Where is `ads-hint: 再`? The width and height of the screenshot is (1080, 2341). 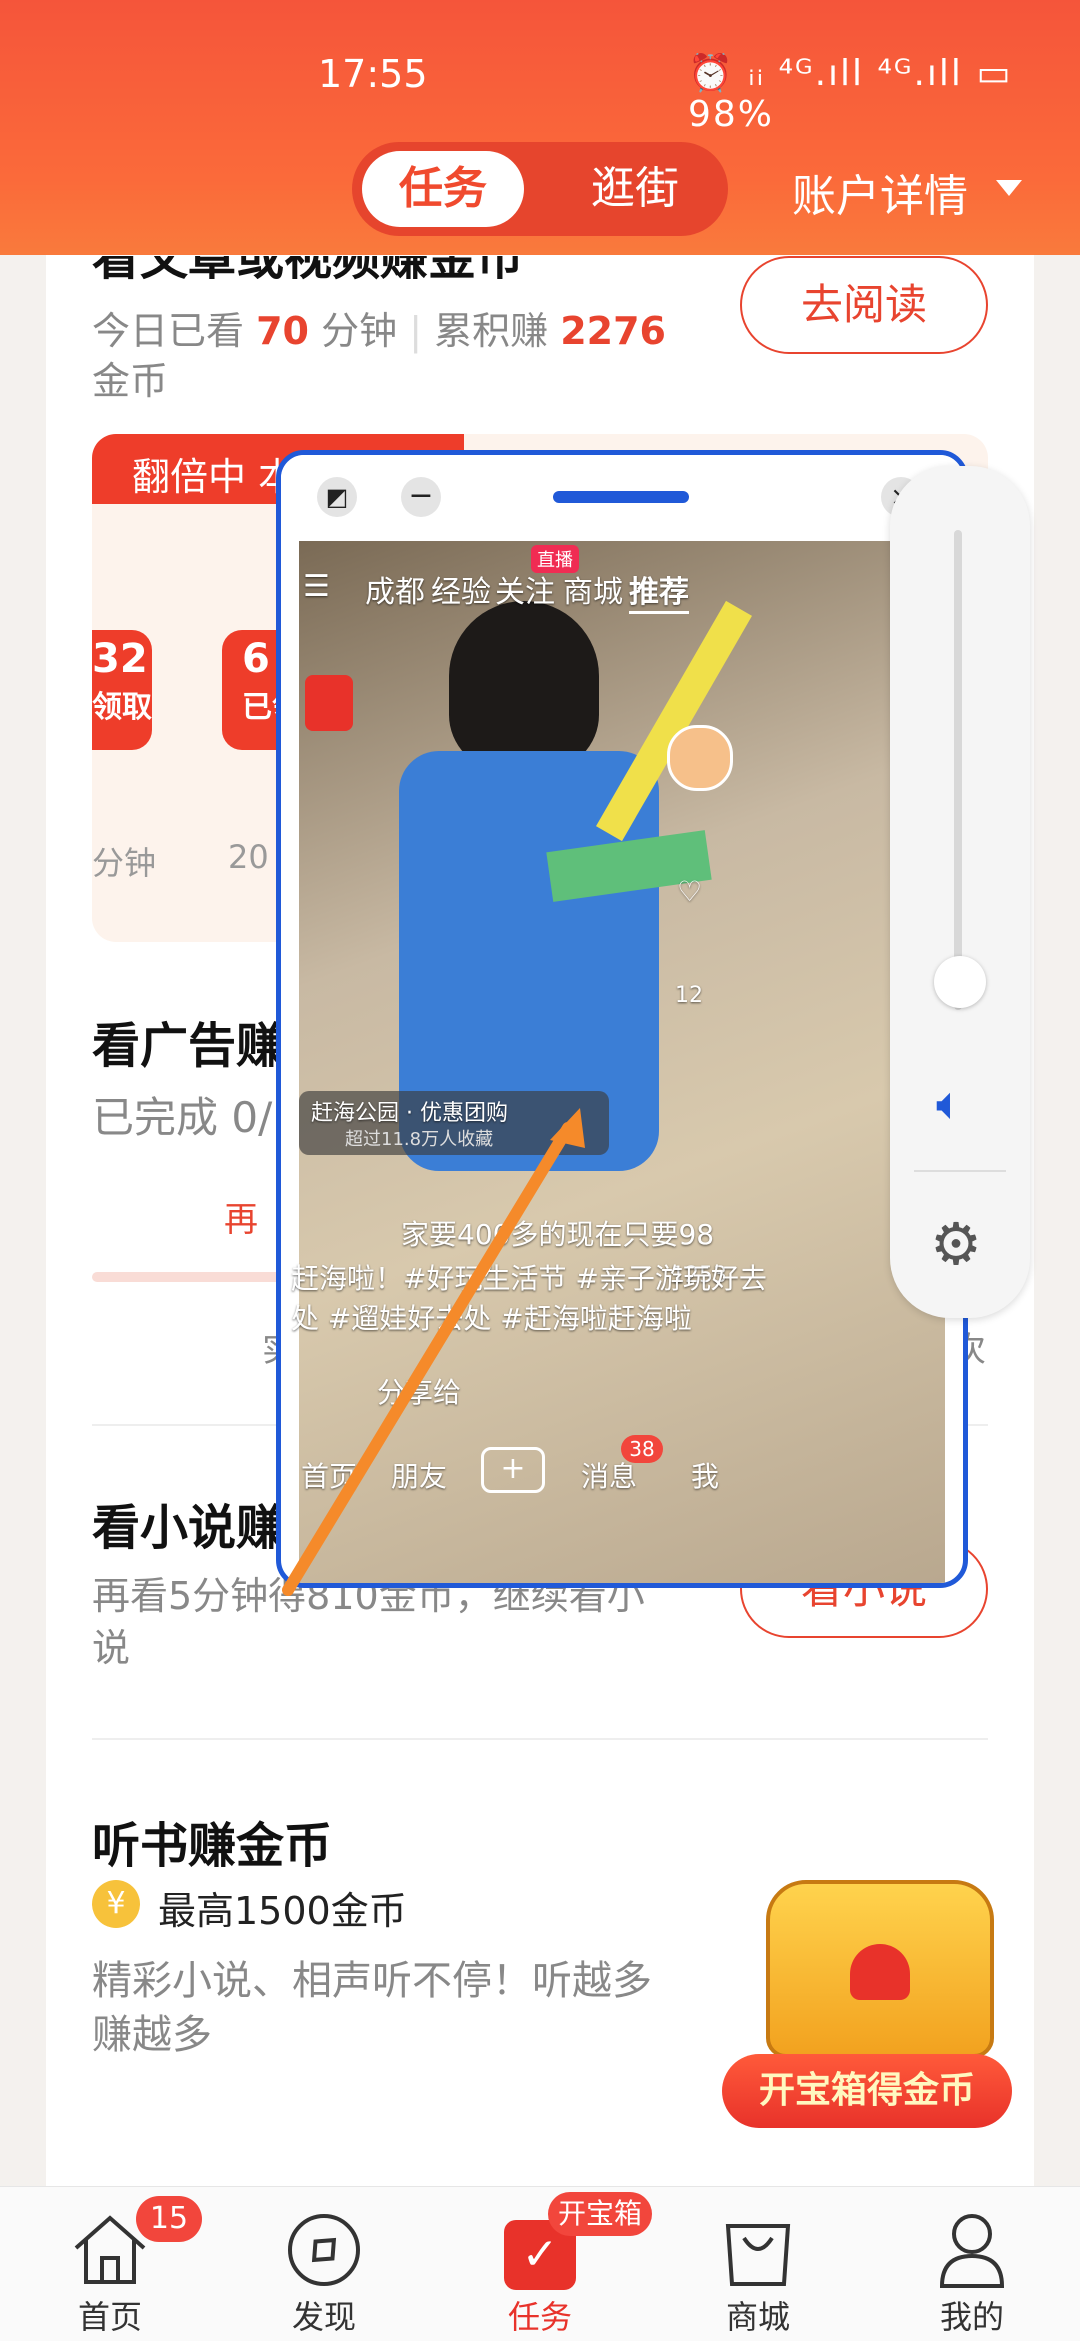 ads-hint: 再 is located at coordinates (241, 1220).